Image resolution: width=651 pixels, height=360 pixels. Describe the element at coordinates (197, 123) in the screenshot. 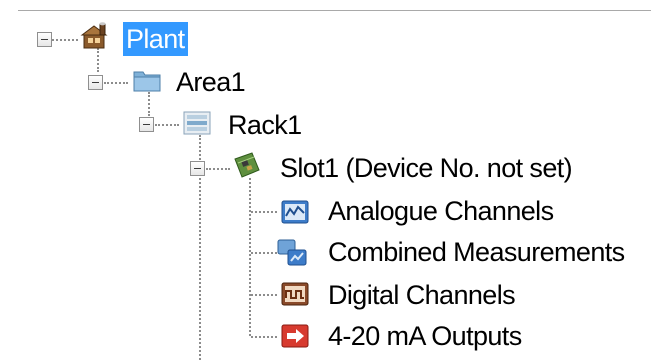

I see `rack-icon` at that location.